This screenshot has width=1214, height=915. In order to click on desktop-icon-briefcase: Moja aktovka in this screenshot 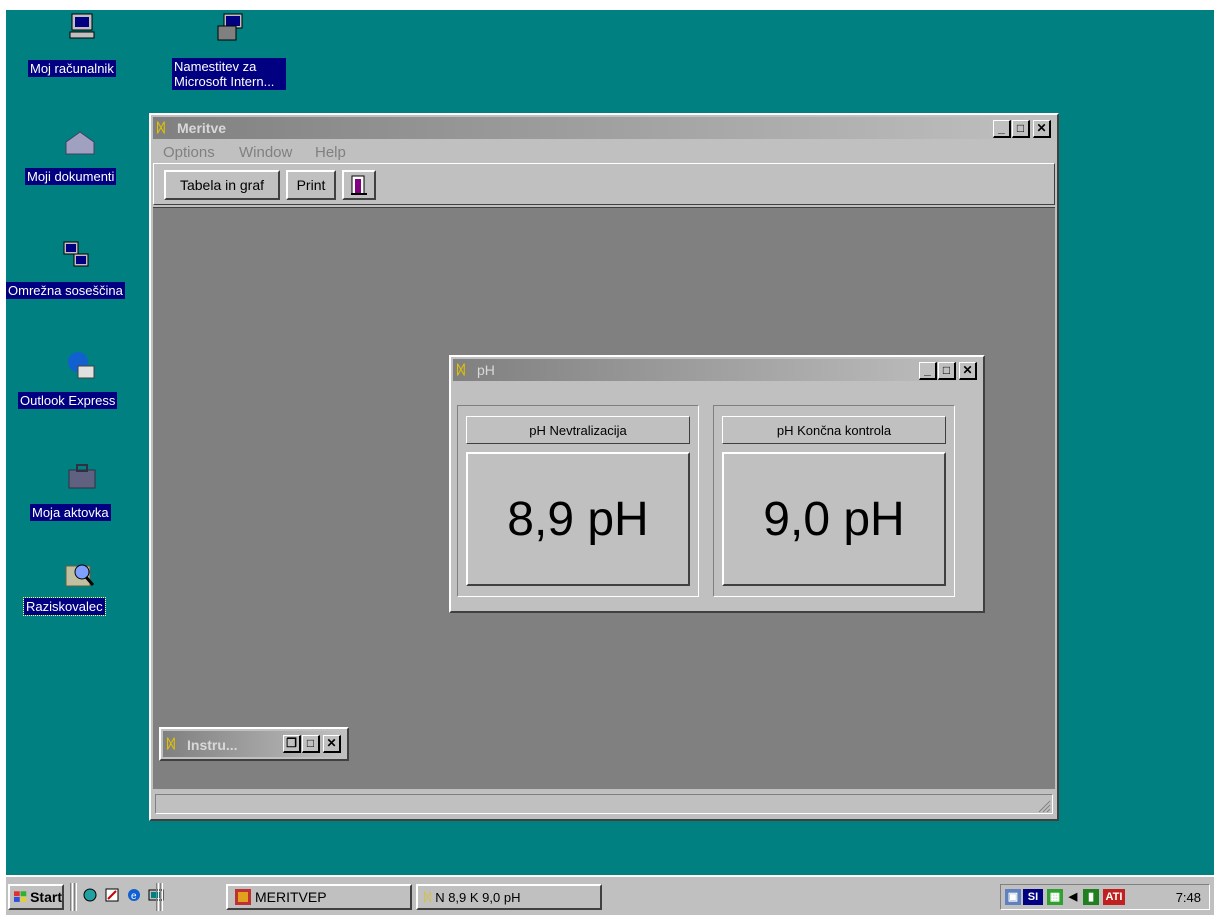, I will do `click(81, 495)`.